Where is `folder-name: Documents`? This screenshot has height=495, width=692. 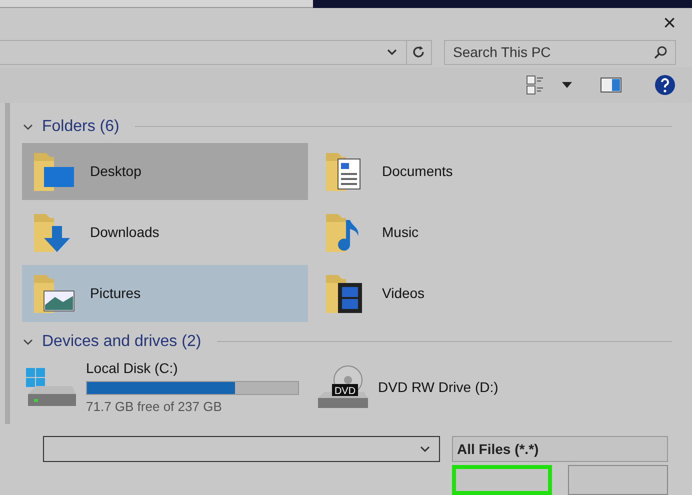 folder-name: Documents is located at coordinates (417, 171).